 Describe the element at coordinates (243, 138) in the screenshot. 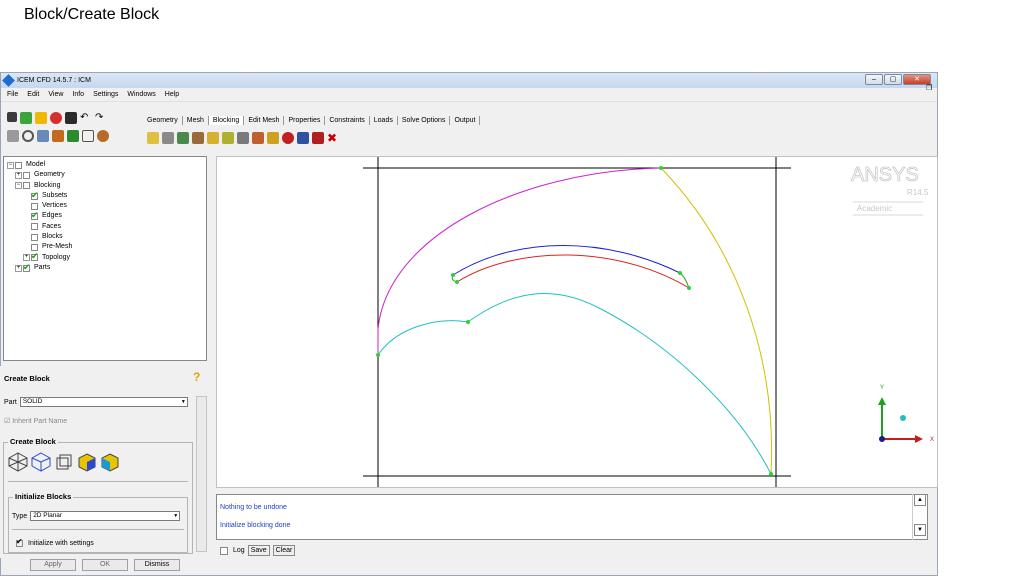

I see `transform-icon` at that location.